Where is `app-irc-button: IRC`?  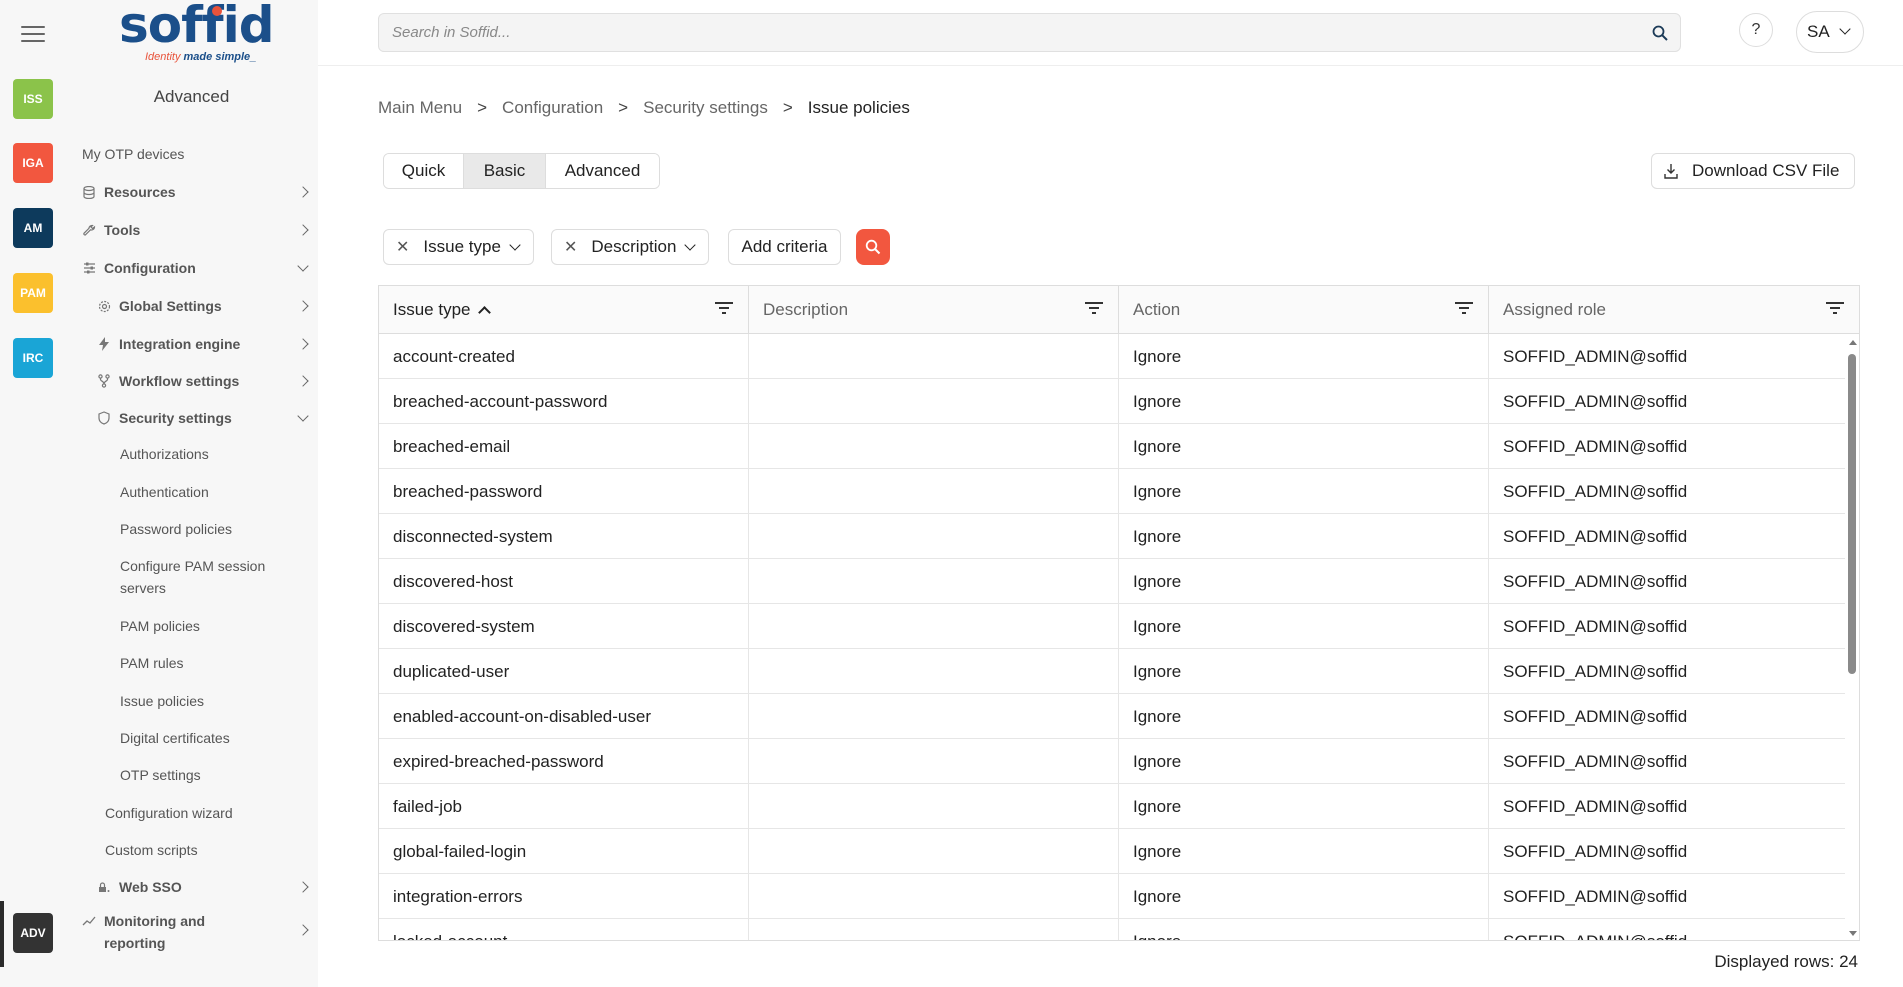
app-irc-button: IRC is located at coordinates (33, 358).